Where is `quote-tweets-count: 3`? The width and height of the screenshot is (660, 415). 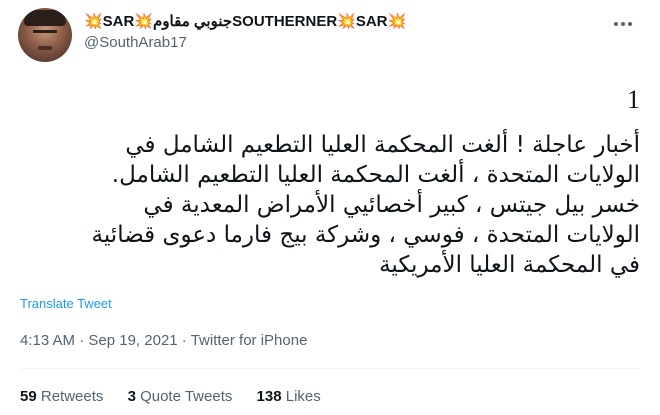 quote-tweets-count: 3 is located at coordinates (131, 396).